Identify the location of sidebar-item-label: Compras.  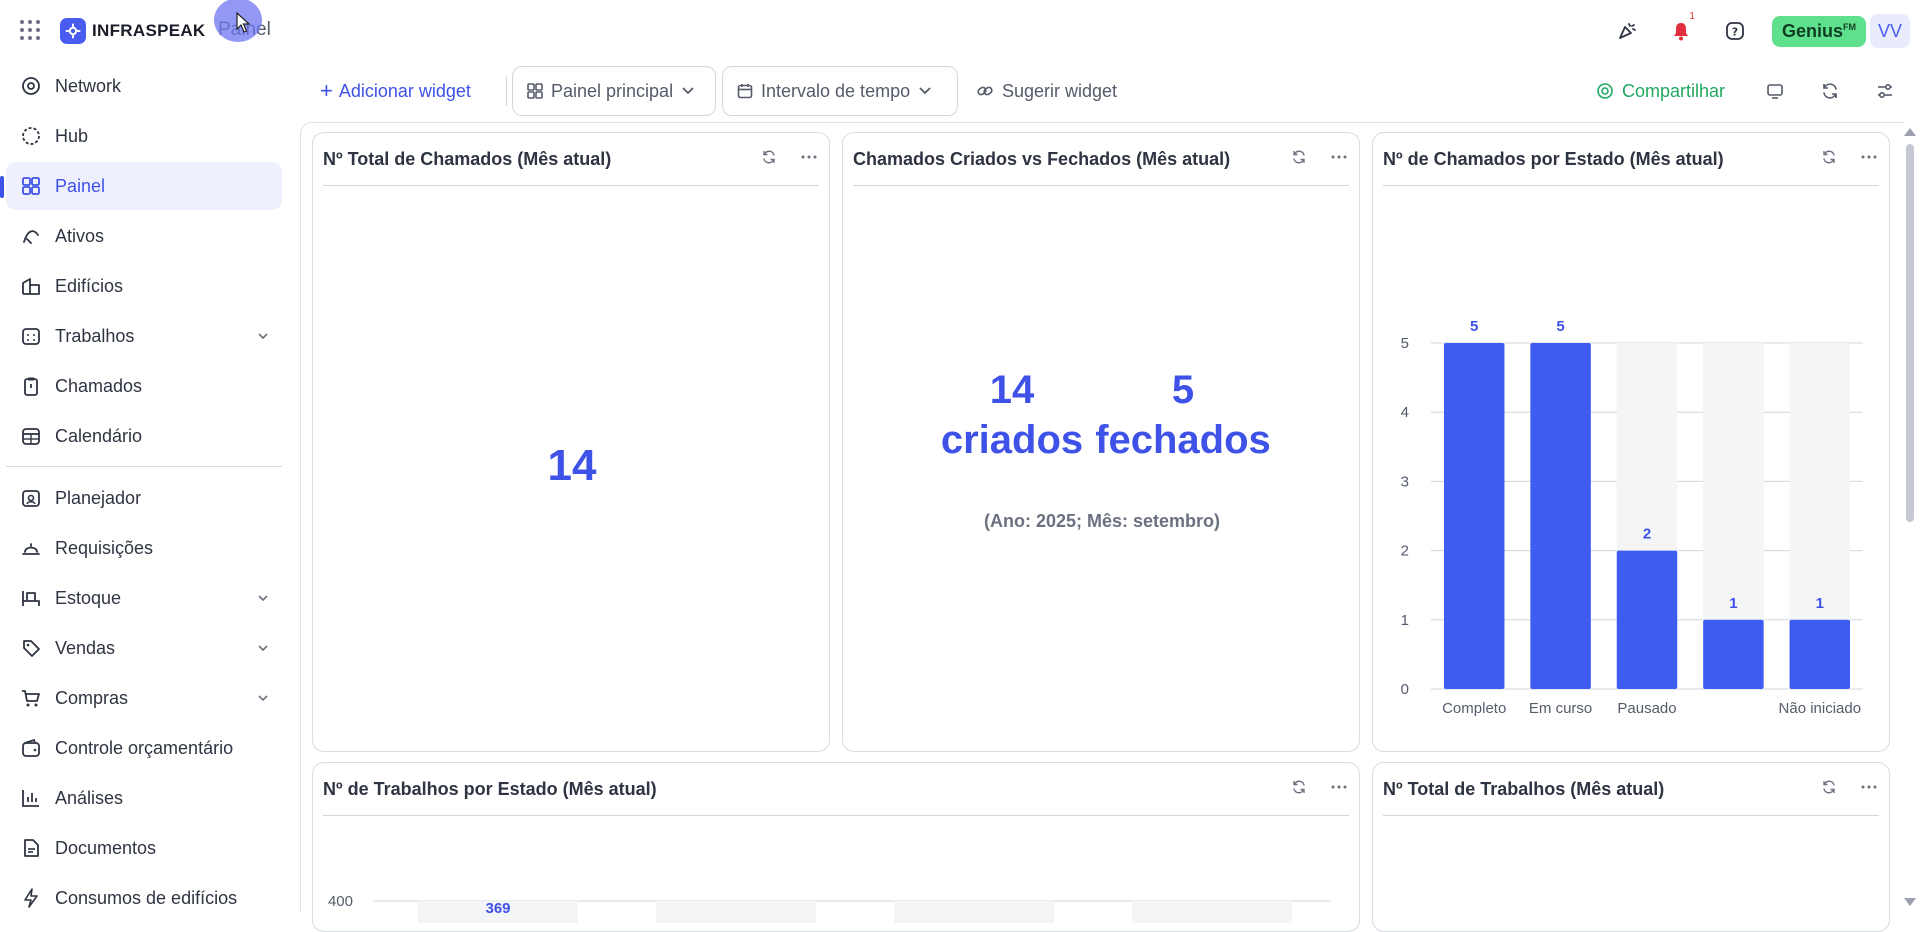
(92, 697).